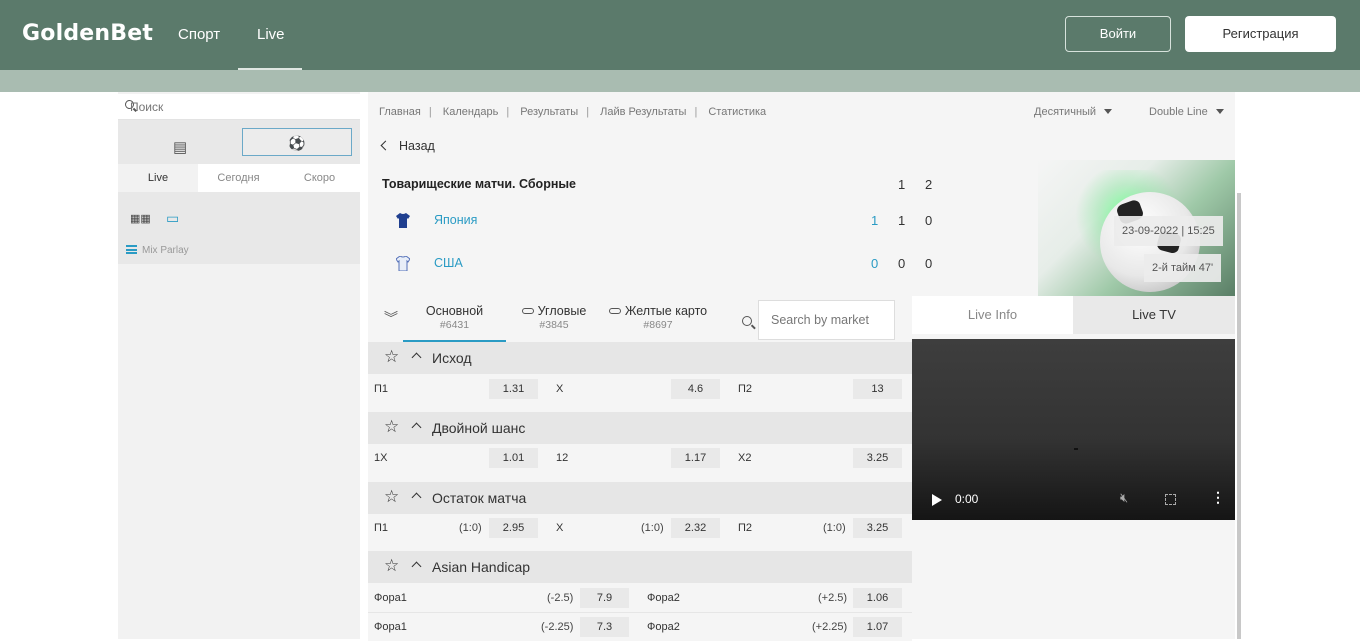 This screenshot has width=1360, height=641. I want to click on market-name: Остаток матча, so click(479, 498).